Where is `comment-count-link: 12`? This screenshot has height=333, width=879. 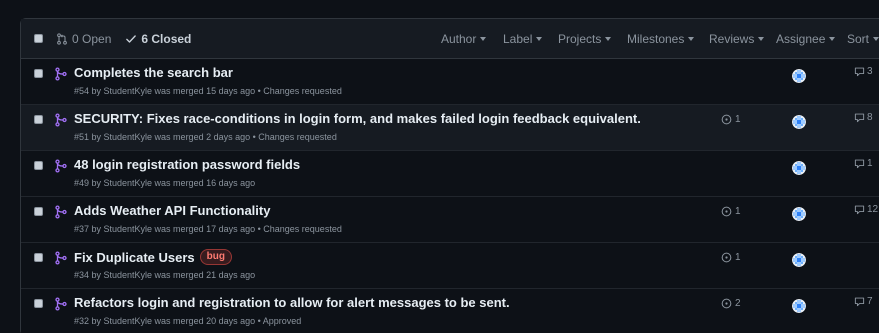 comment-count-link: 12 is located at coordinates (866, 209).